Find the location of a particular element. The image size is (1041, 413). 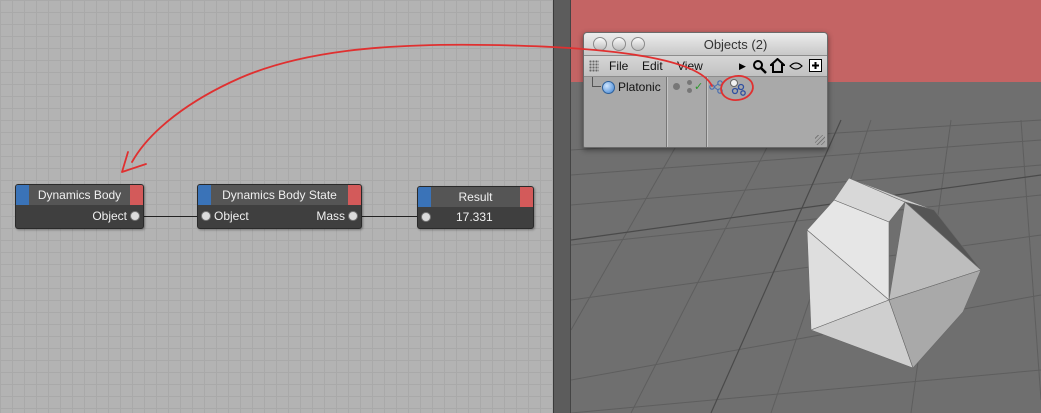

resize-grip-icon is located at coordinates (820, 140).